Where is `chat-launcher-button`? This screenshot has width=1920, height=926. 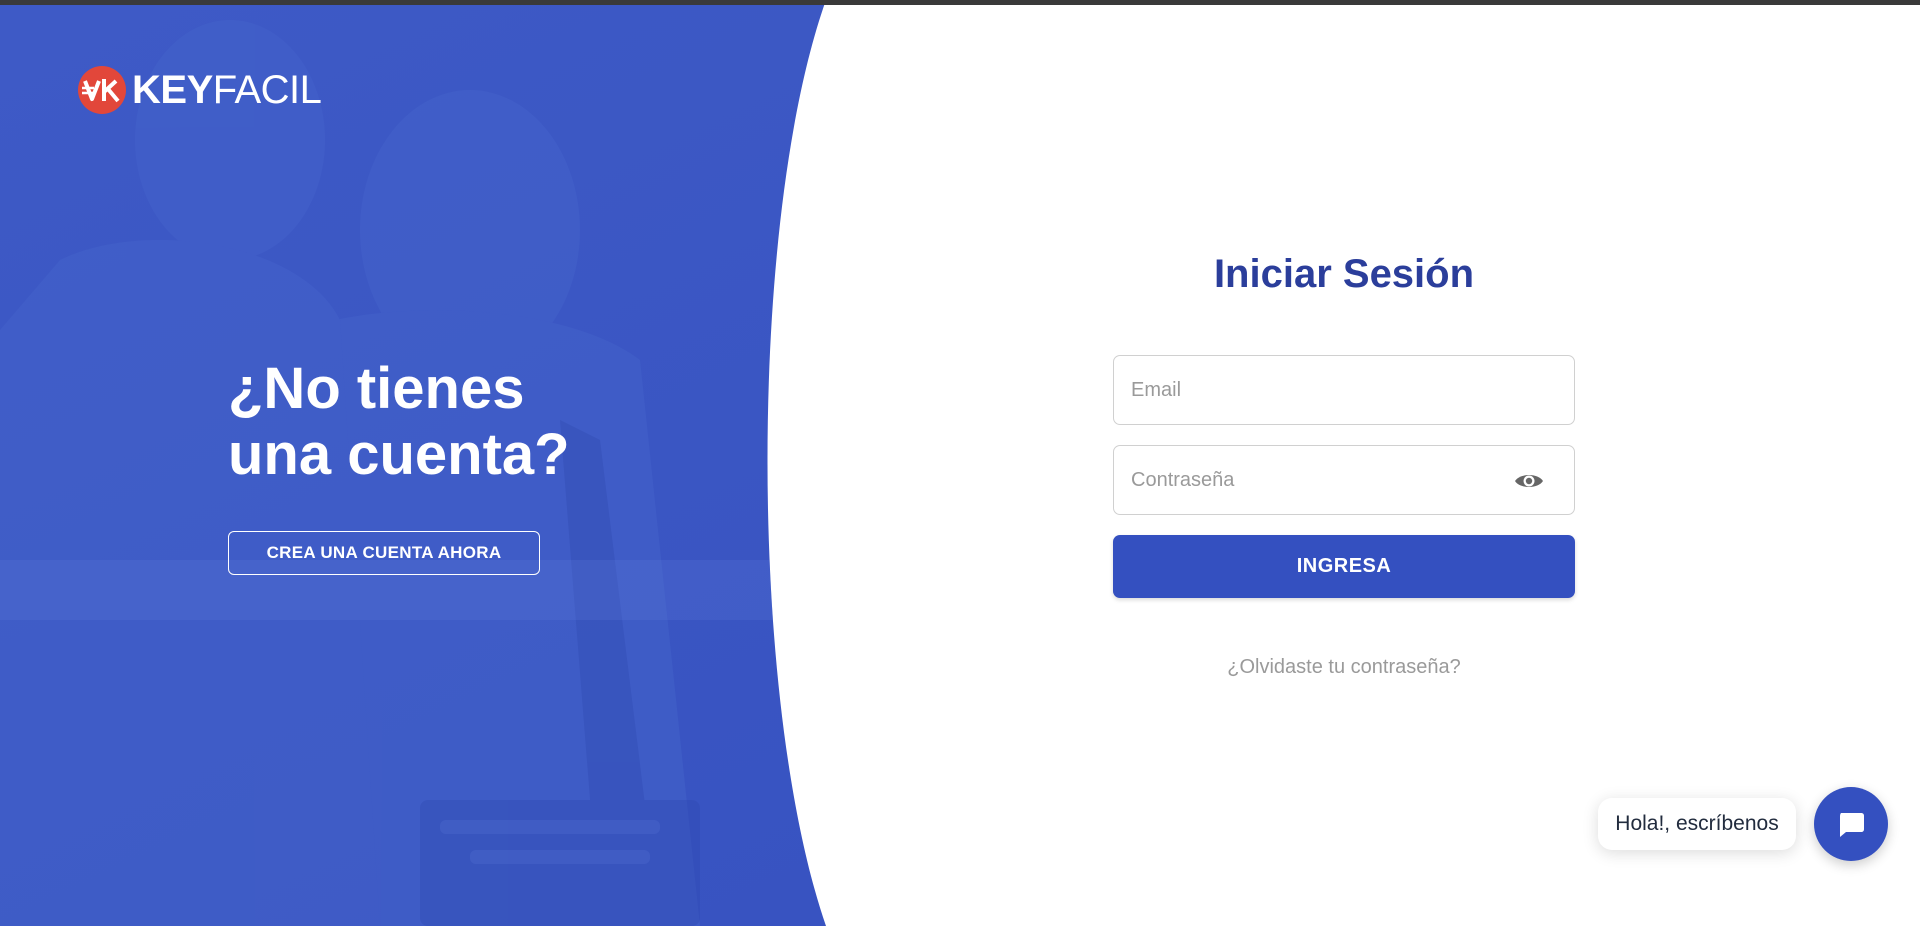
chat-launcher-button is located at coordinates (1851, 824).